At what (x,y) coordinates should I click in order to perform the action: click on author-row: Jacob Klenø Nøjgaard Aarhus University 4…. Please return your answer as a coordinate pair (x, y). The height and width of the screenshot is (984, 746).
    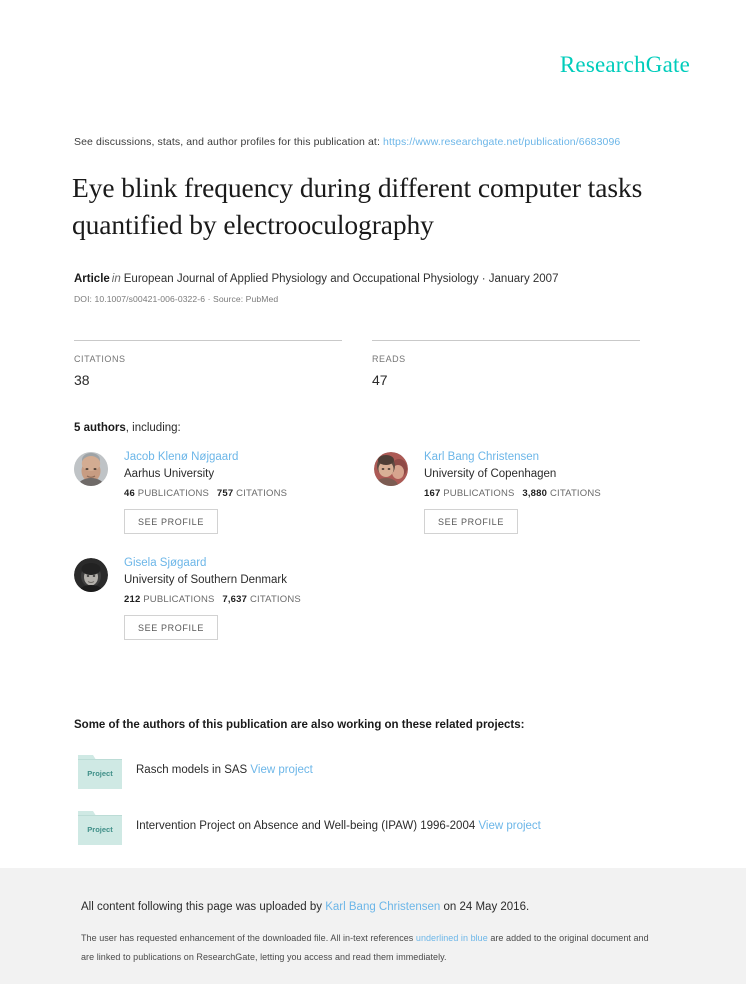
    Looking at the image, I should click on (374, 503).